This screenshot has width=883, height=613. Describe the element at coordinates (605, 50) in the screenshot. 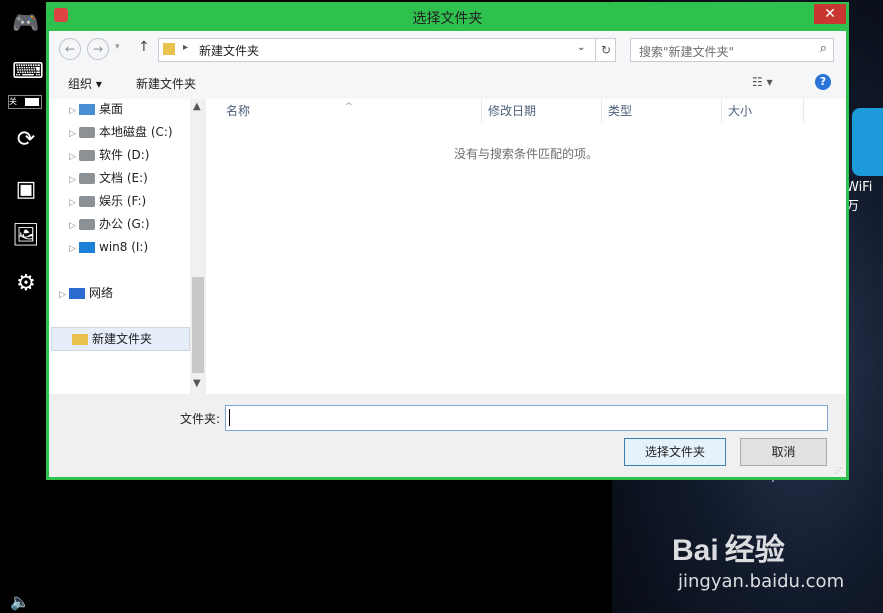

I see `refresh-icon: ↻` at that location.